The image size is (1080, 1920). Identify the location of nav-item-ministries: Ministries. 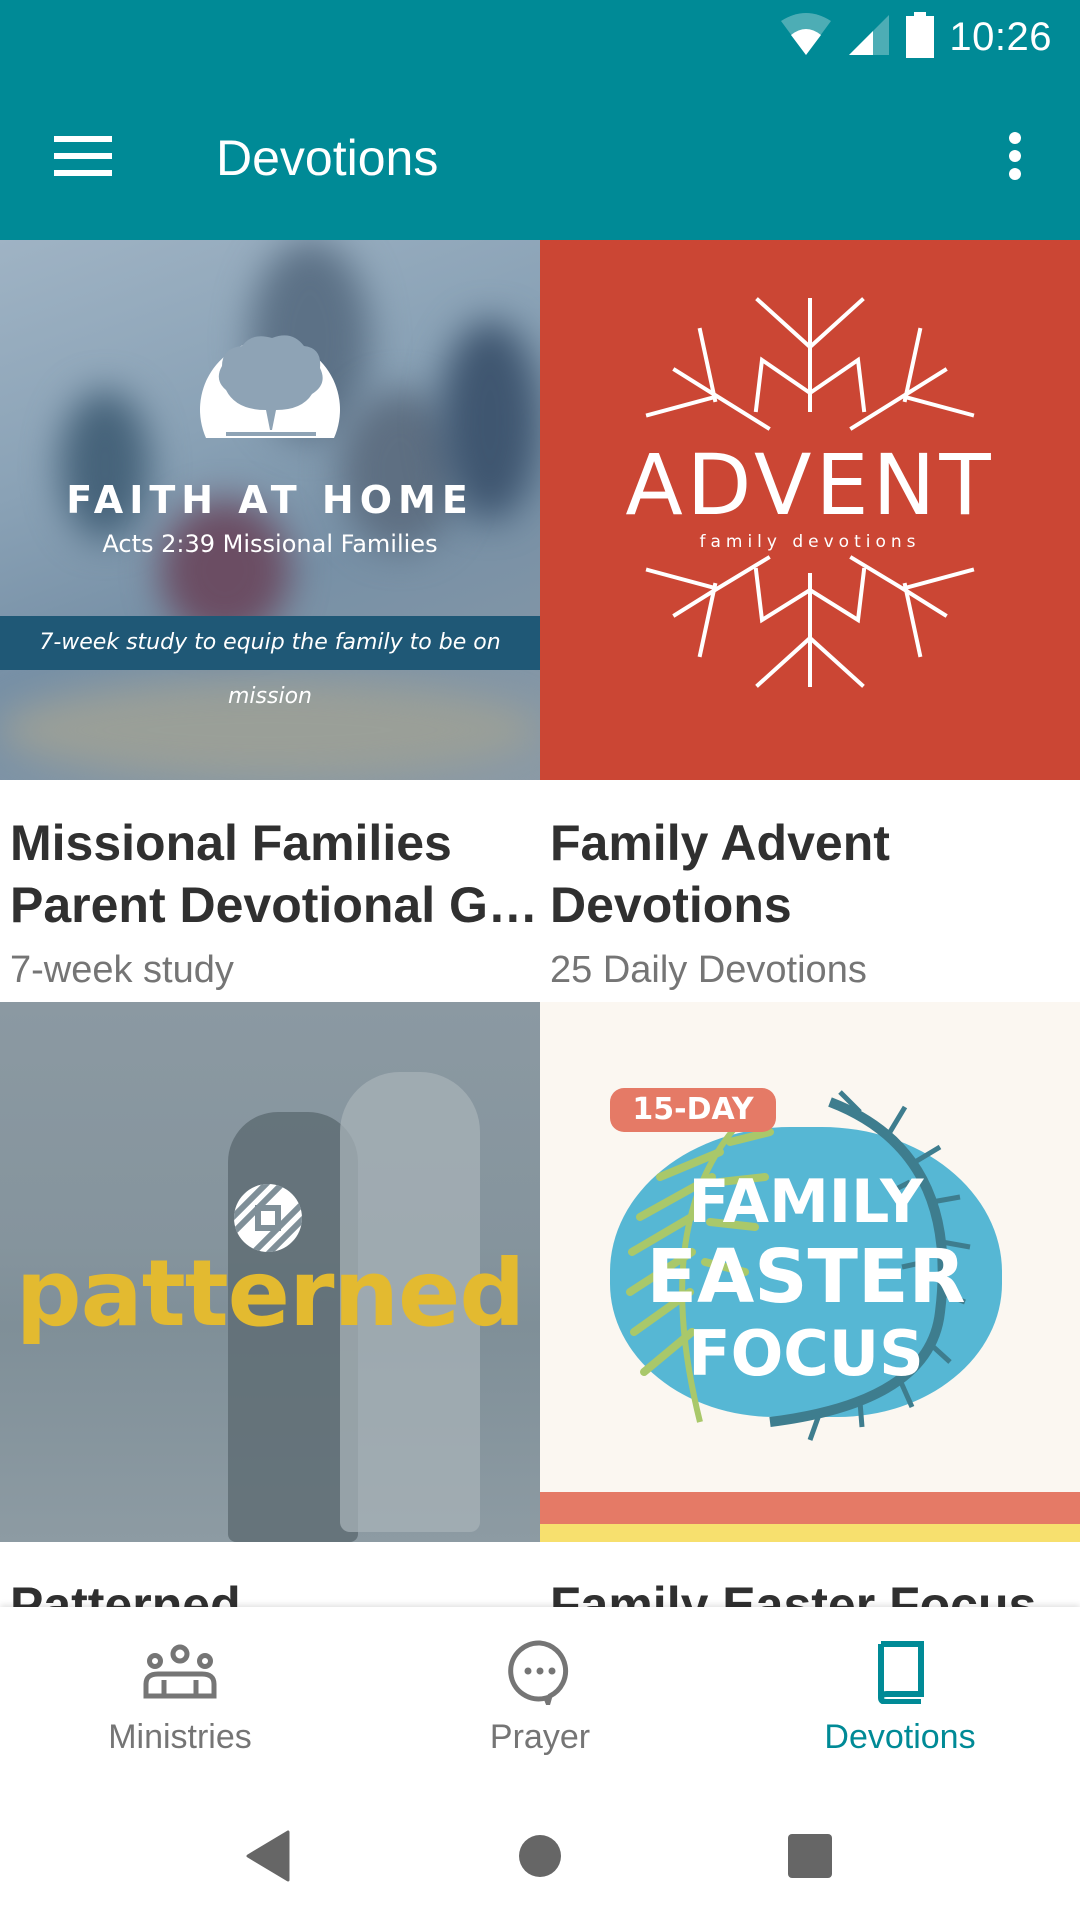
(180, 1694).